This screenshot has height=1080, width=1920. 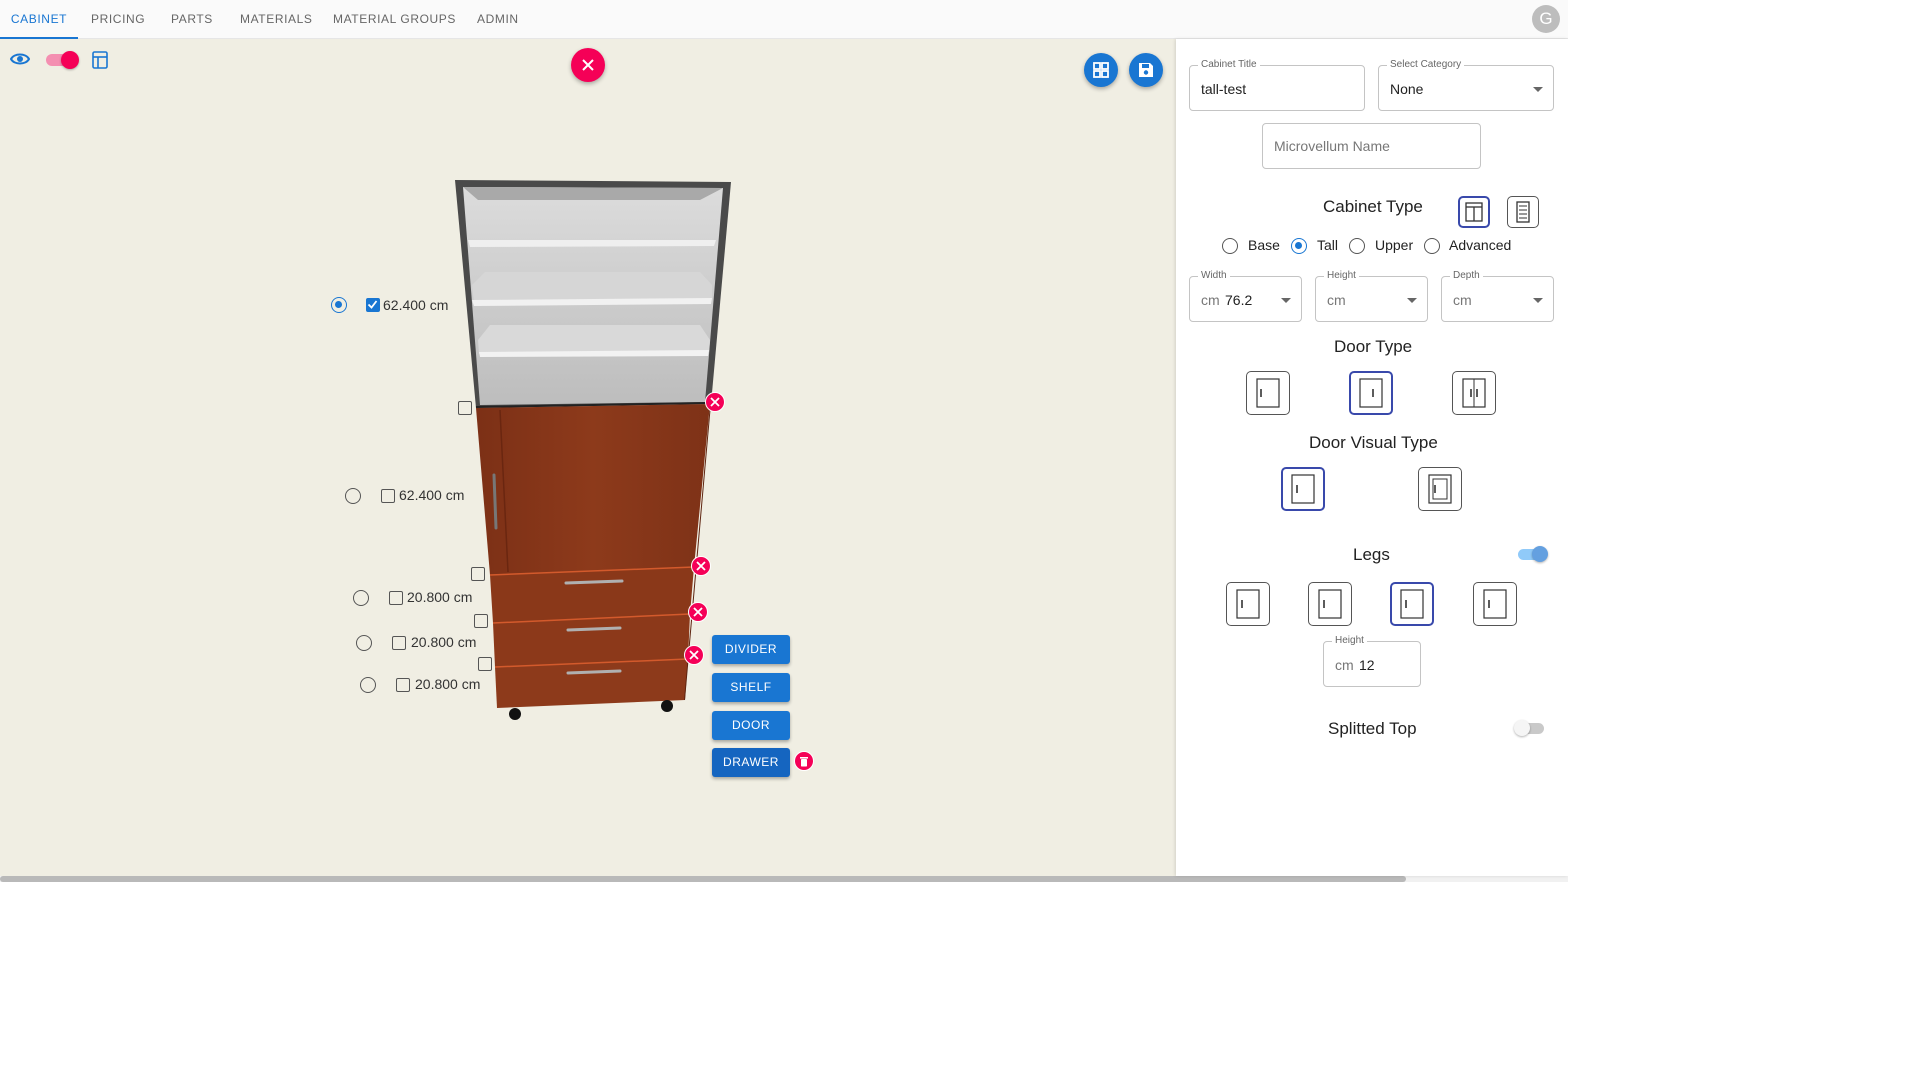 What do you see at coordinates (751, 725) in the screenshot?
I see `add-door-button: DOOR` at bounding box center [751, 725].